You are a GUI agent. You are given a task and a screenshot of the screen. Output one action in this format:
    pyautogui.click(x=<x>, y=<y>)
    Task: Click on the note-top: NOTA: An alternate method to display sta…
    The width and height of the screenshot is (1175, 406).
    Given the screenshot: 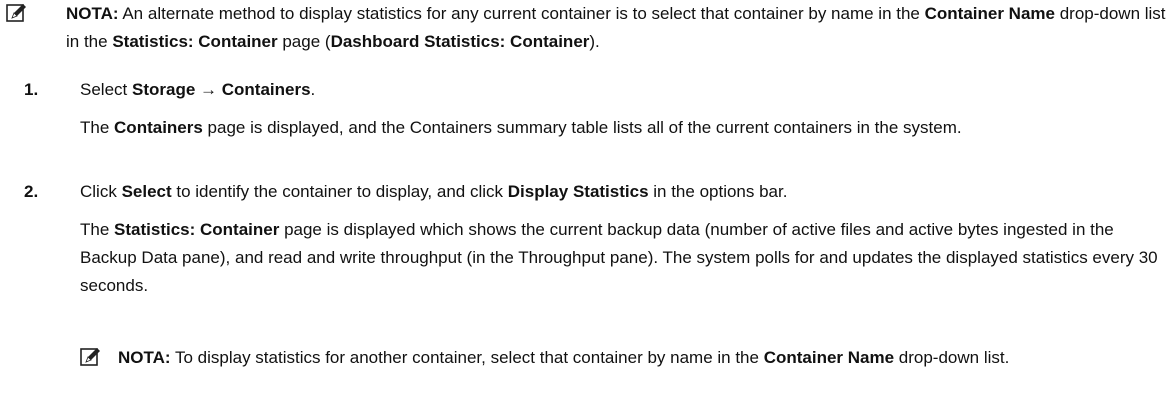 What is the action you would take?
    pyautogui.click(x=586, y=28)
    